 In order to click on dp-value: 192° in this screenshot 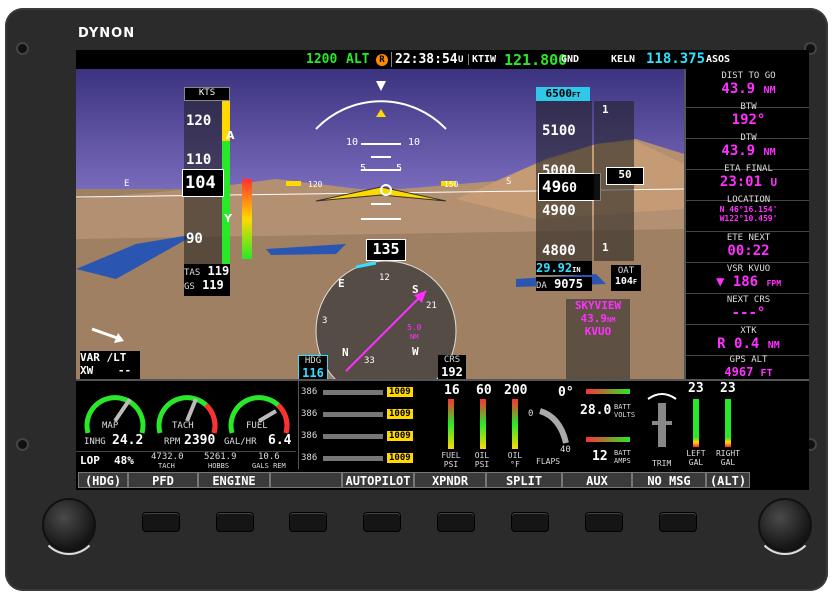, I will do `click(748, 120)`.